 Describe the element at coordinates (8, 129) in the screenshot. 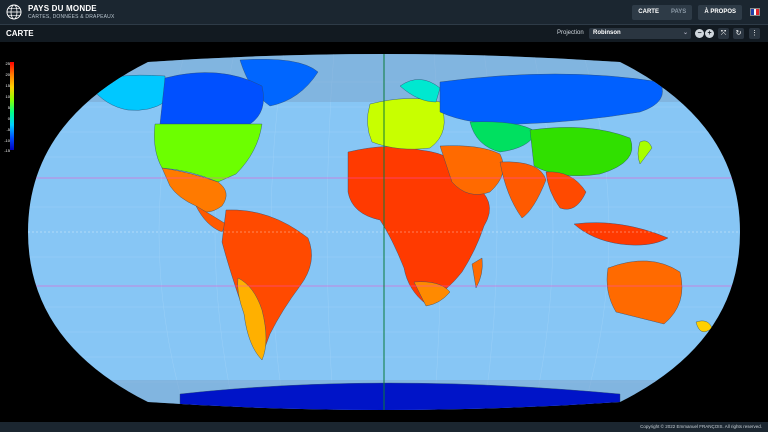

I see `legend-tick: -5` at that location.